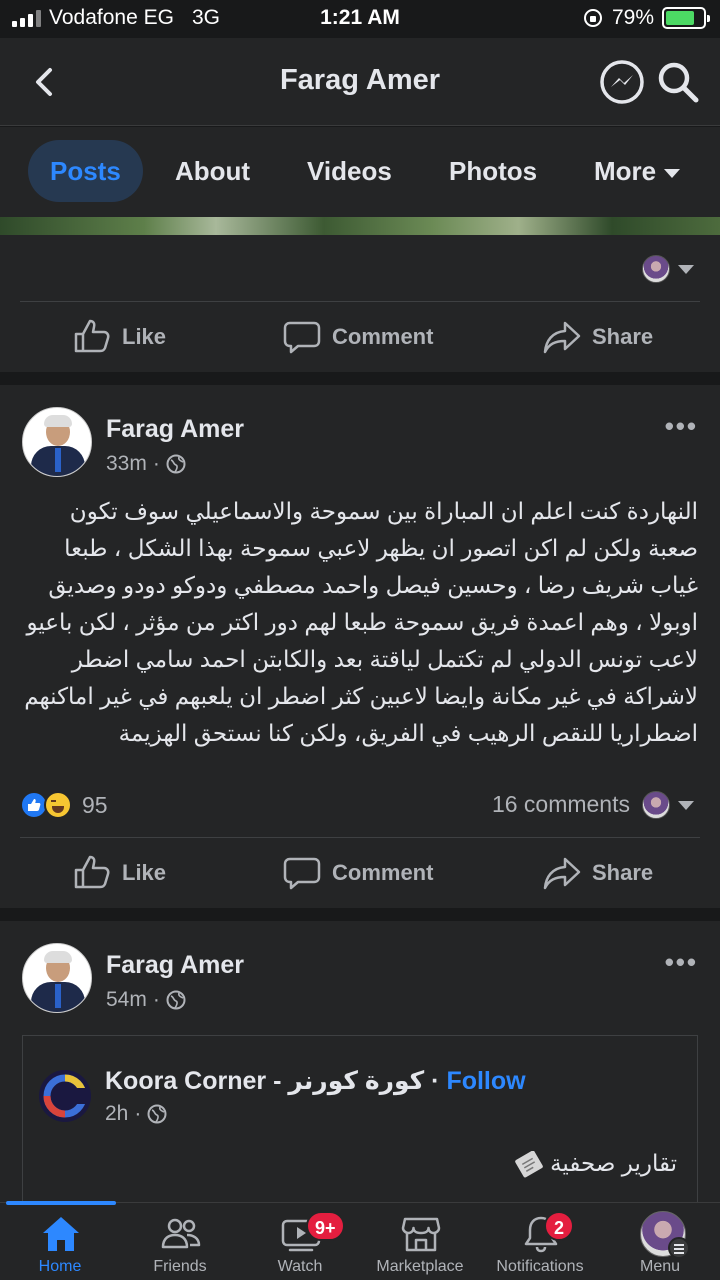  What do you see at coordinates (60, 1266) in the screenshot?
I see `nav-home-label: Home` at bounding box center [60, 1266].